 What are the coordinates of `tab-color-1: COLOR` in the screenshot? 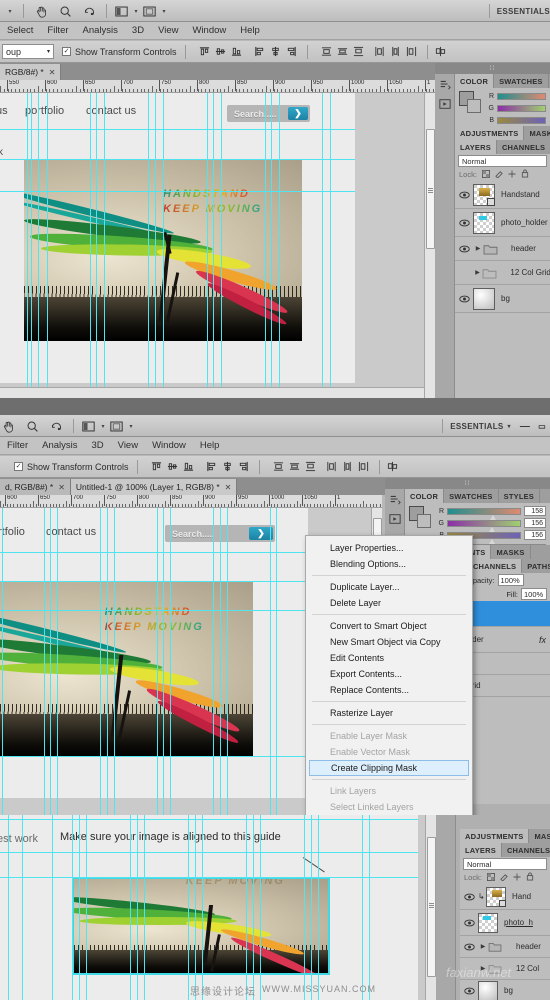 It's located at (475, 81).